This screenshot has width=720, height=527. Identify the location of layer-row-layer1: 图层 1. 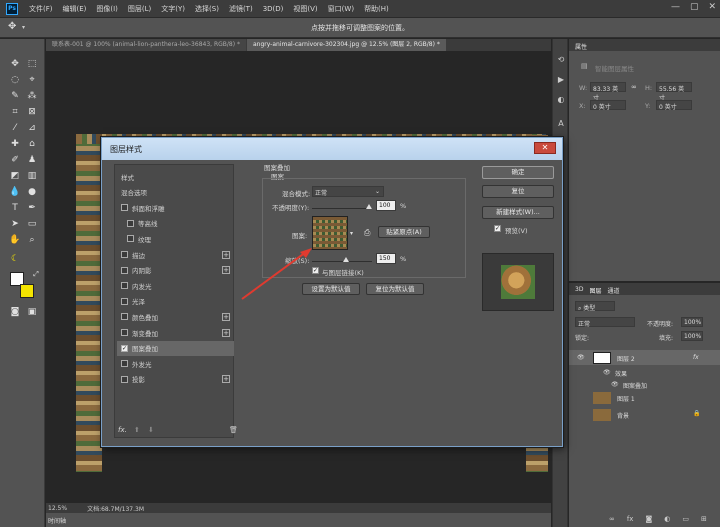
(644, 397).